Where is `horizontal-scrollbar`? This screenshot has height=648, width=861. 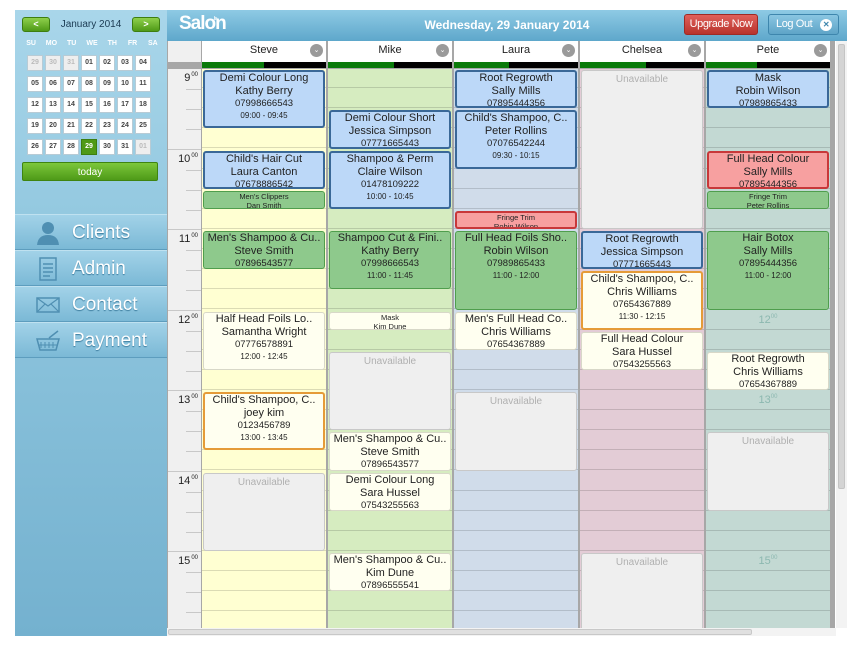 horizontal-scrollbar is located at coordinates (501, 632).